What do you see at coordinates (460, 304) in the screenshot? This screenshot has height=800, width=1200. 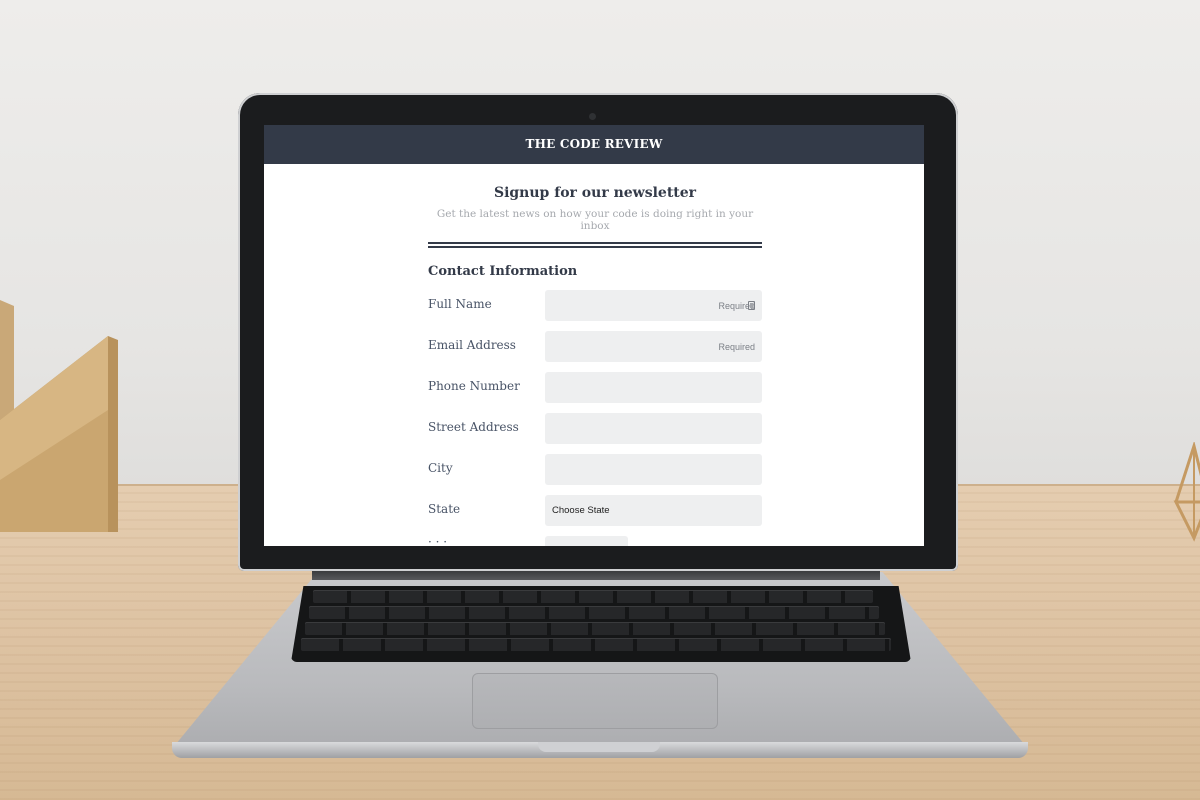 I see `full-name-label: Full Name` at bounding box center [460, 304].